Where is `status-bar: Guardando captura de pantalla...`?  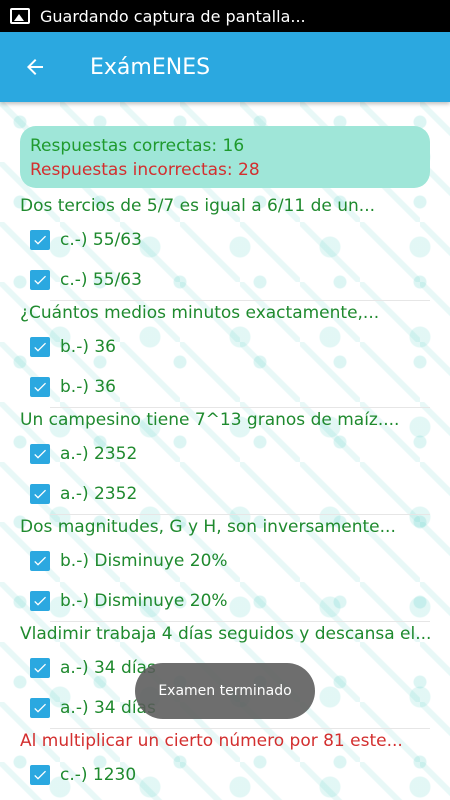
status-bar: Guardando captura de pantalla... is located at coordinates (225, 16).